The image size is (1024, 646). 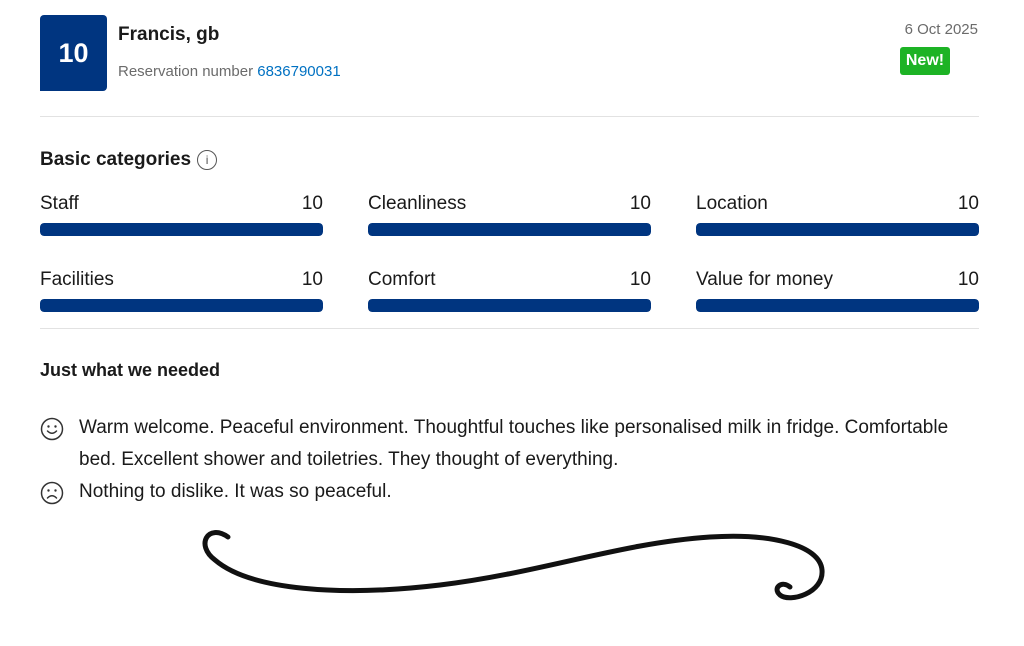 I want to click on reservation-label: Reservation number, so click(x=186, y=71).